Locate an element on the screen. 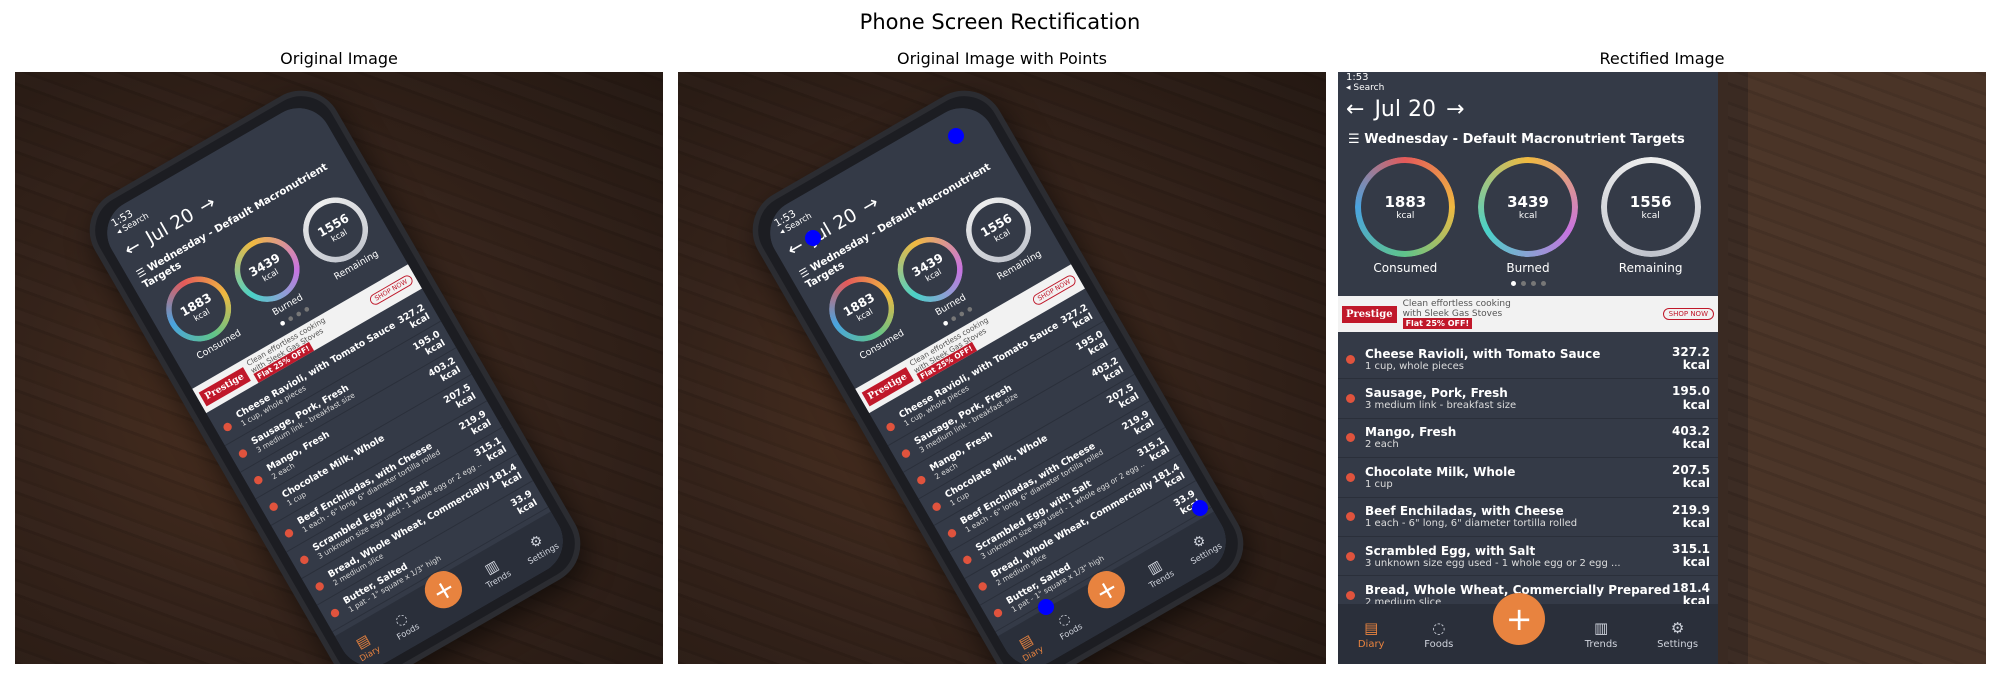  tab-label: Foods is located at coordinates (1439, 644).